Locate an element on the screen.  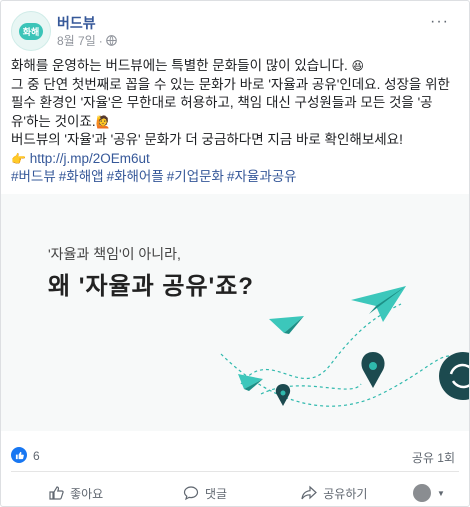
share-button-label: 공유하기 is located at coordinates (345, 493).